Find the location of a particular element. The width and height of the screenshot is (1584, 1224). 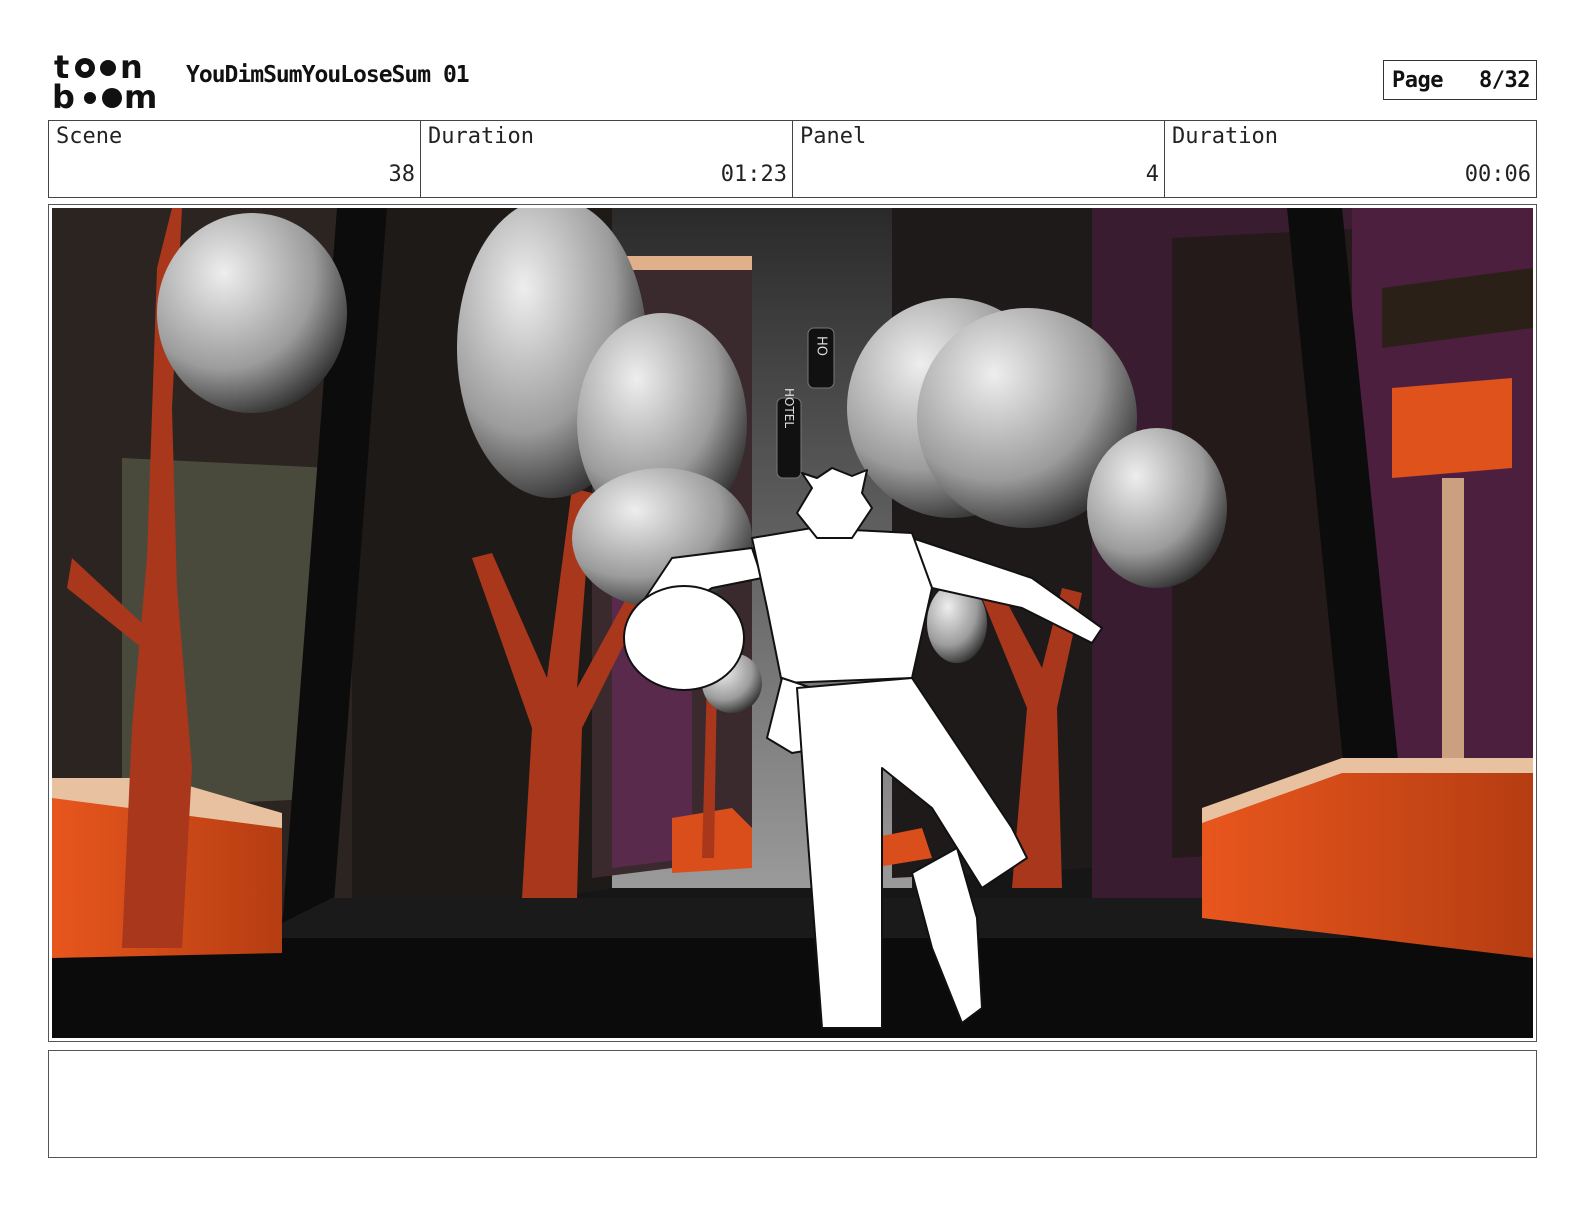

panel-notes-box is located at coordinates (792, 1104).